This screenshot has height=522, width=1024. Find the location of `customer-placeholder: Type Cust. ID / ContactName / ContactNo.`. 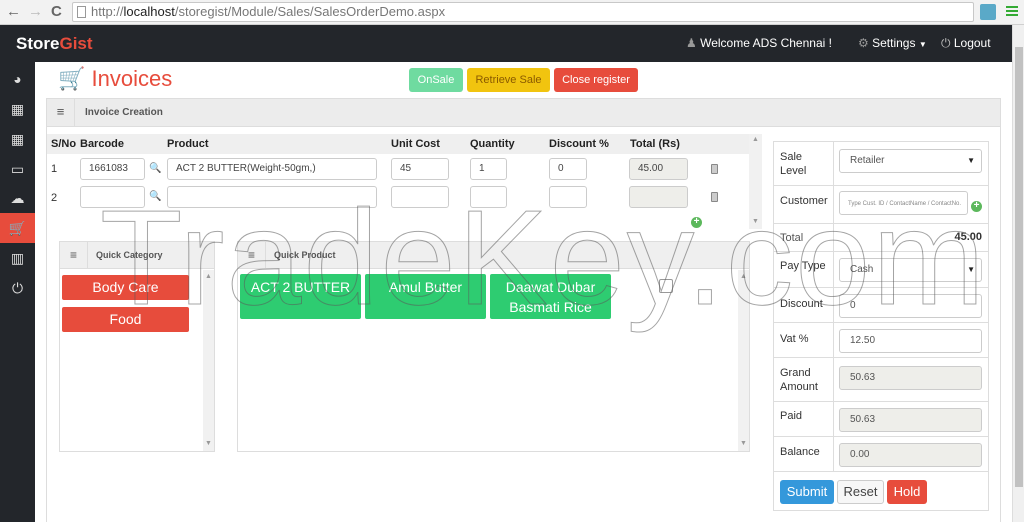

customer-placeholder: Type Cust. ID / ContactName / ContactNo. is located at coordinates (905, 204).